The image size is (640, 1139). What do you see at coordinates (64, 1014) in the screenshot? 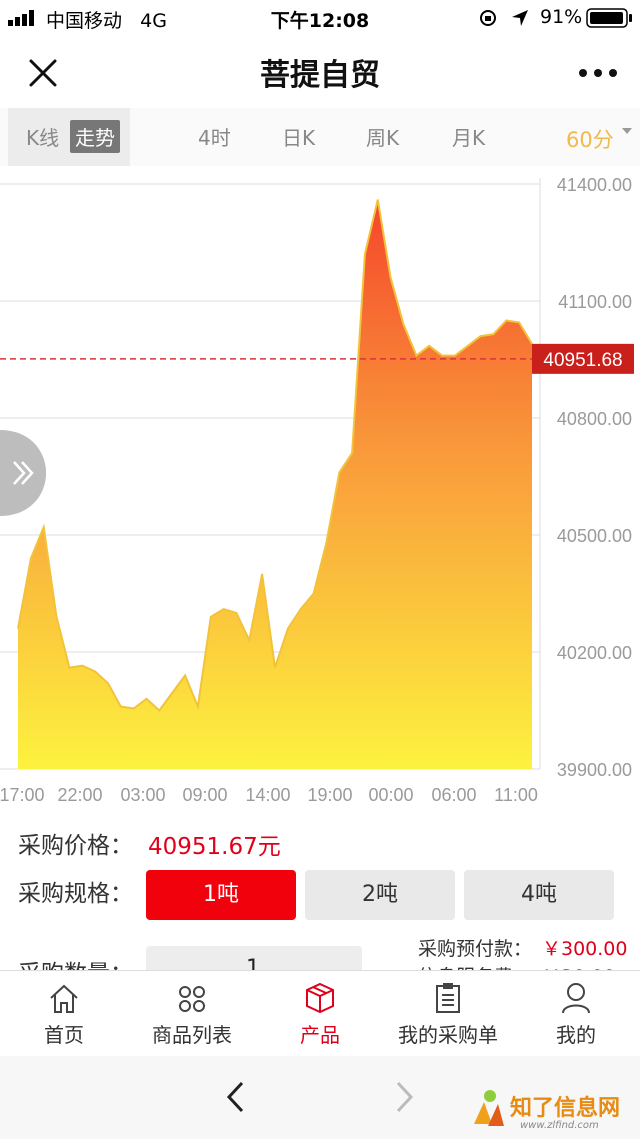
I see `tabbar-item-home: 首页` at bounding box center [64, 1014].